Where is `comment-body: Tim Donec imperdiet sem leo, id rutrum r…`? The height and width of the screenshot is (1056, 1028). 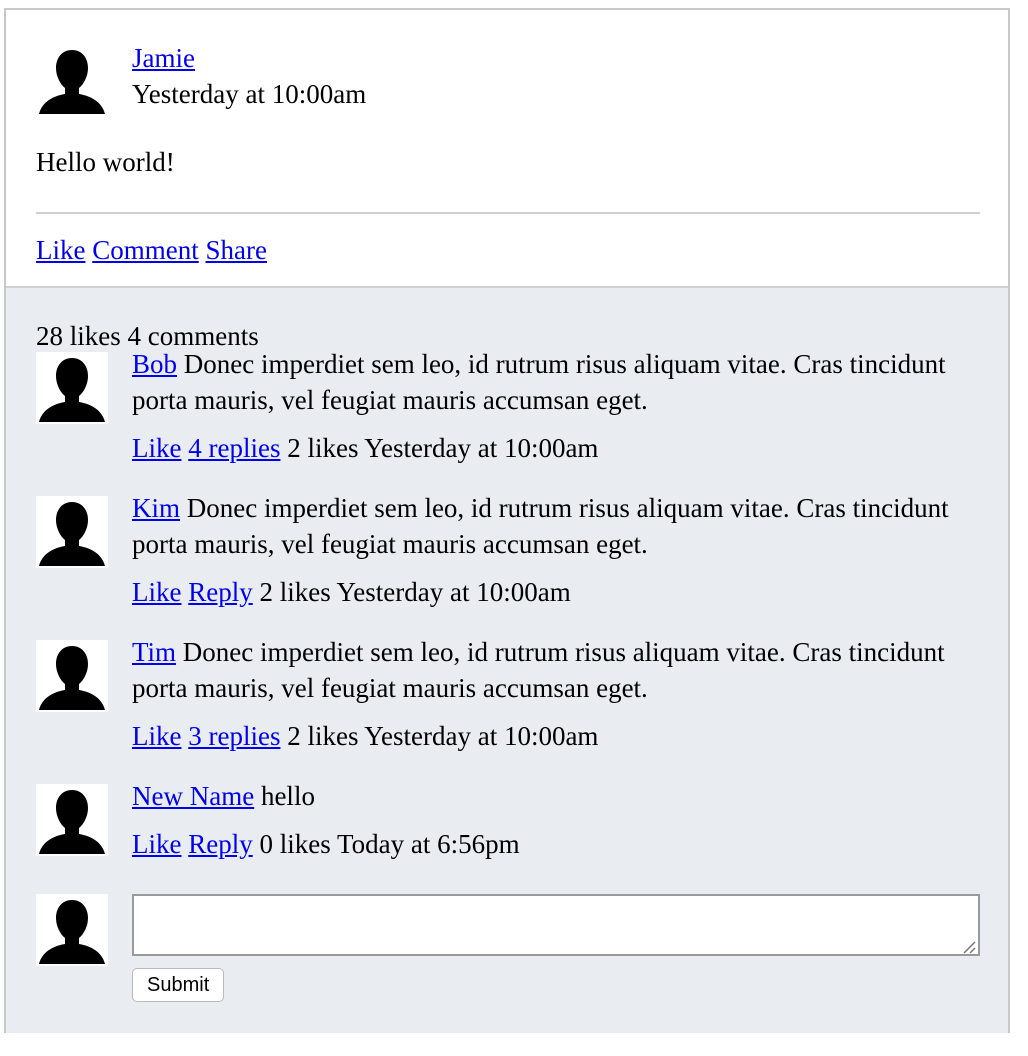
comment-body: Tim Donec imperdiet sem leo, id rutrum r… is located at coordinates (557, 670).